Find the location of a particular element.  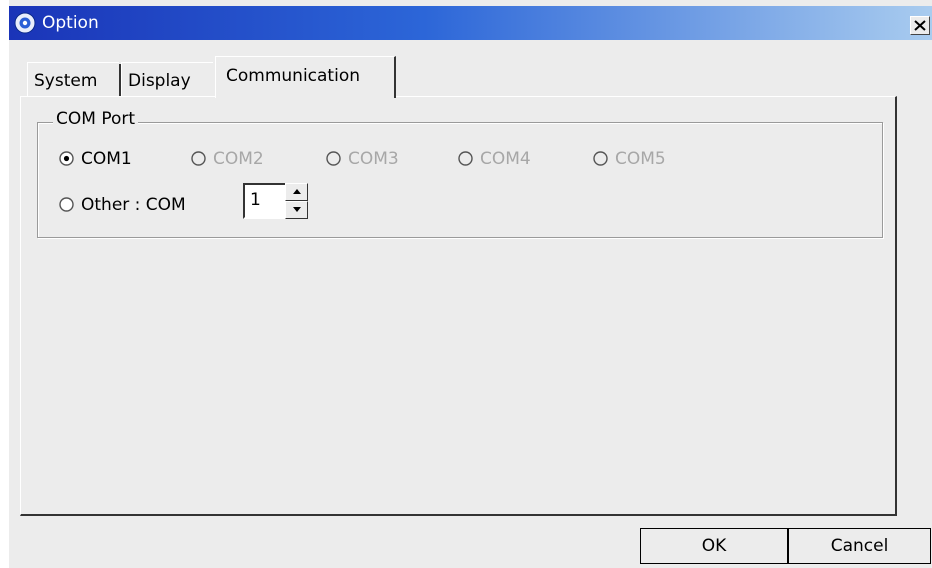

radio-other-label: Other : COM is located at coordinates (133, 205).